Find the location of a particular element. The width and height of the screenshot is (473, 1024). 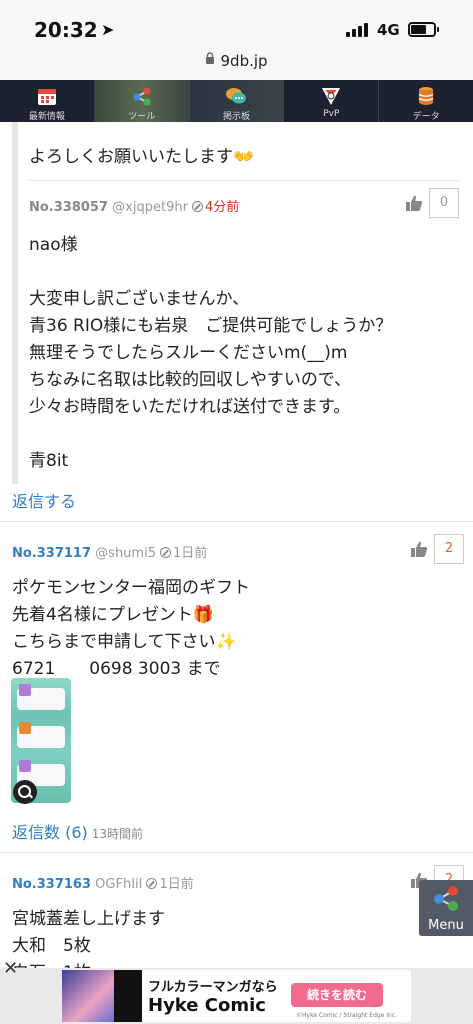

post-line: 無理そうでしたらスルーくださいm(__)m is located at coordinates (188, 353).